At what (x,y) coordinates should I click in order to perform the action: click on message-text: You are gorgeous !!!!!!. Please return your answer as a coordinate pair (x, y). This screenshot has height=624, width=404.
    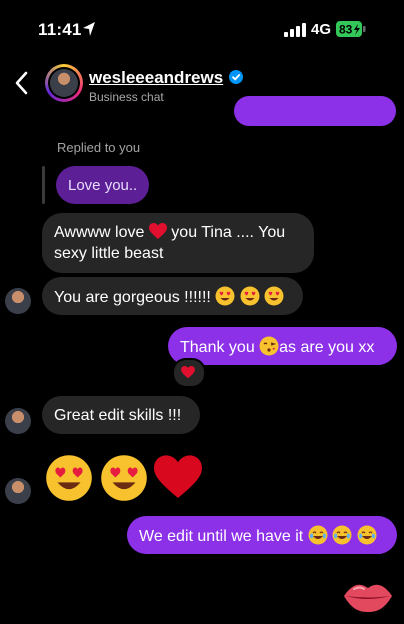
    Looking at the image, I should click on (135, 297).